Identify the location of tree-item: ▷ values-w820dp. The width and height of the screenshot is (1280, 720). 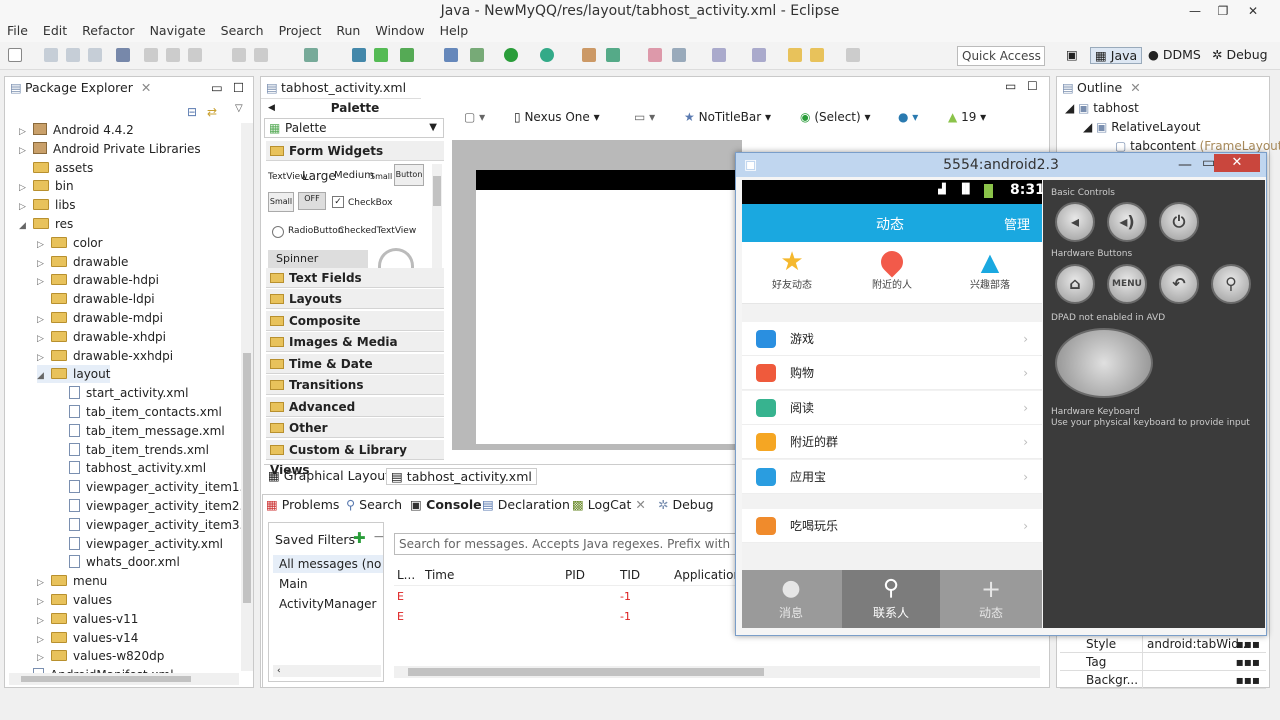
(100, 656).